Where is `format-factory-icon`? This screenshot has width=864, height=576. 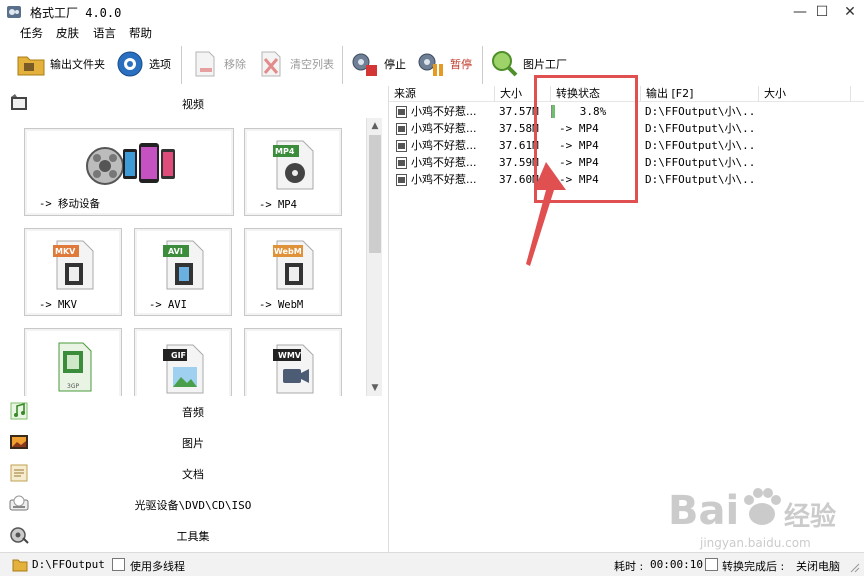
format-factory-icon is located at coordinates (14, 12).